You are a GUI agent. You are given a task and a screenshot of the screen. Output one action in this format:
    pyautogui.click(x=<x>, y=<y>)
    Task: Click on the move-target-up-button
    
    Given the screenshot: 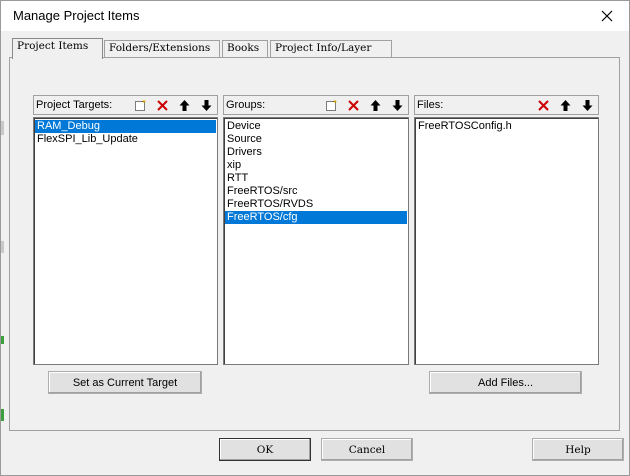 What is the action you would take?
    pyautogui.click(x=184, y=105)
    